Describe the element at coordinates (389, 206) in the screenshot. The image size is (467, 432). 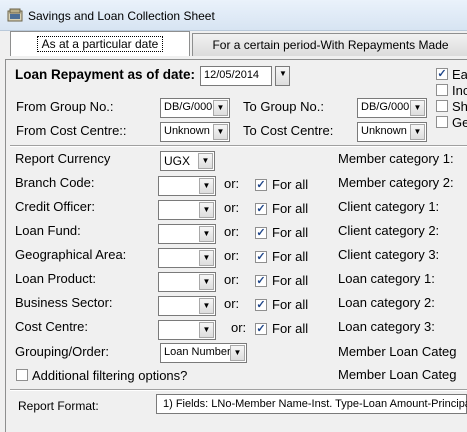
I see `category-label: Client category 1:` at that location.